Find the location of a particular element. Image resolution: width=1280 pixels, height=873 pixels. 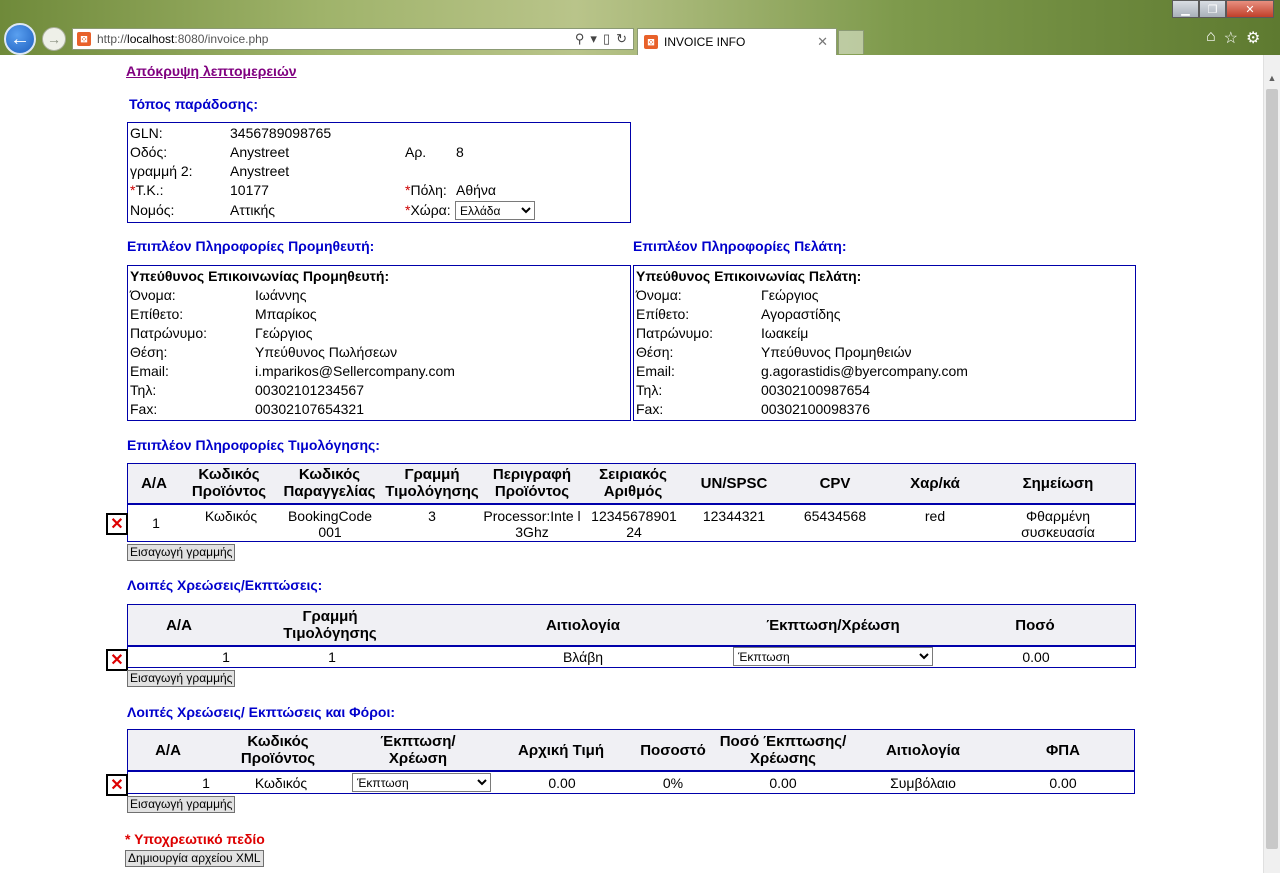

maximize-icon: ❐ is located at coordinates (1212, 9).